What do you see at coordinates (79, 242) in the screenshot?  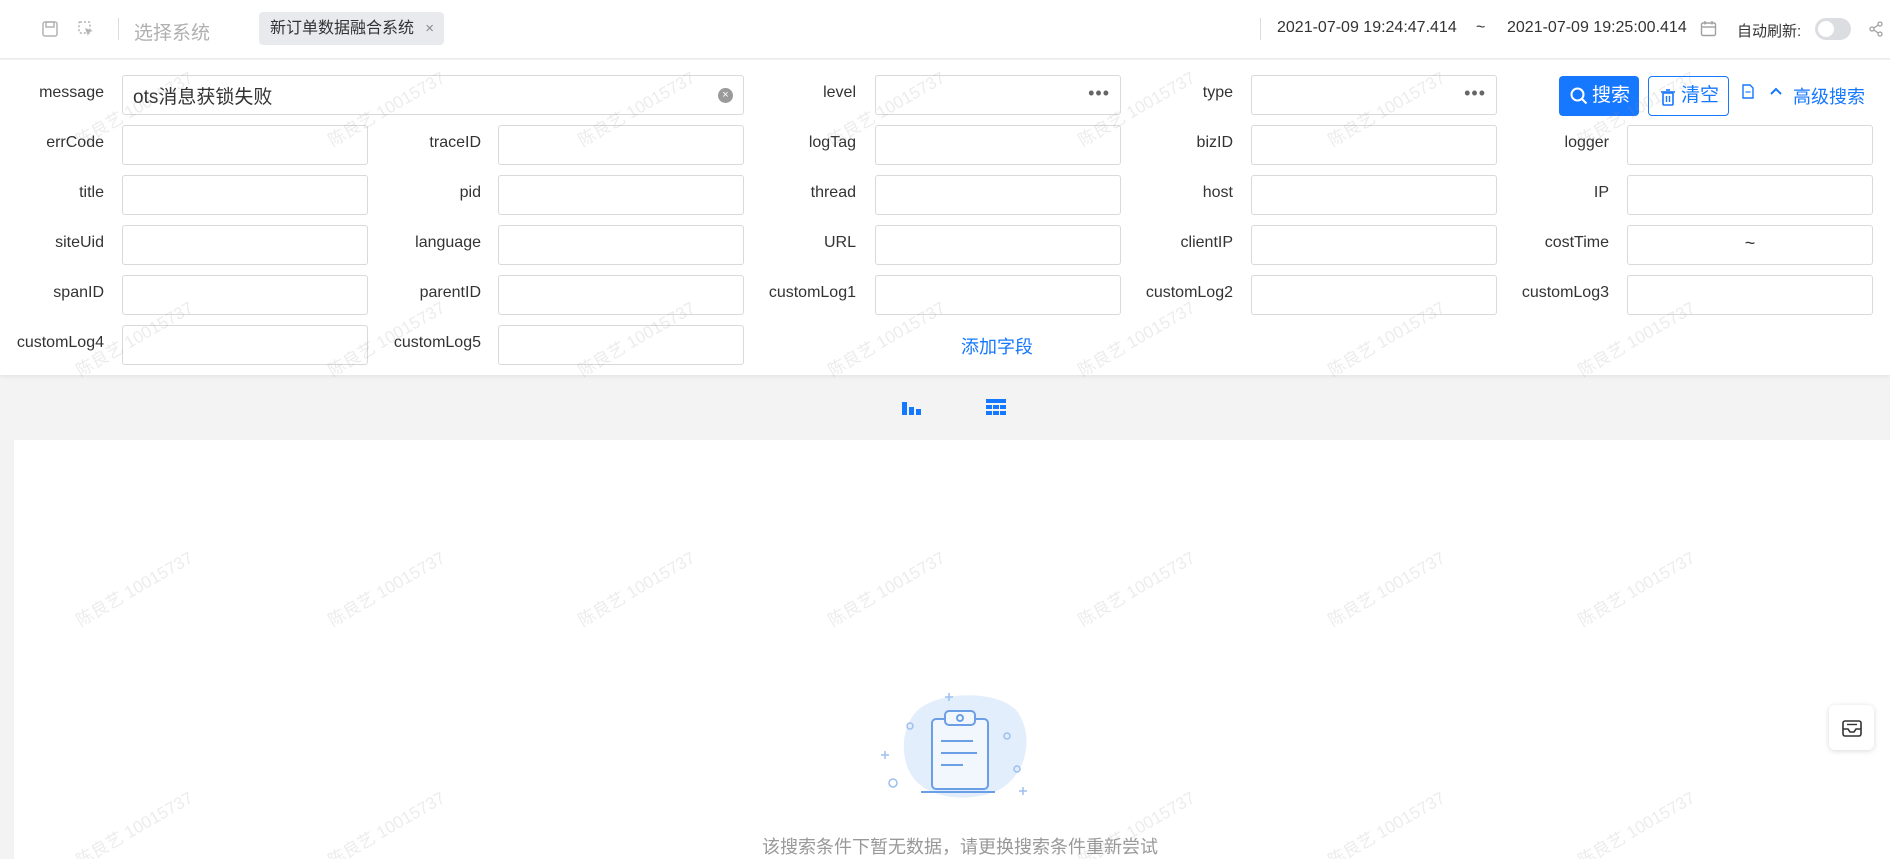 I see `siteUid-label: siteUid` at bounding box center [79, 242].